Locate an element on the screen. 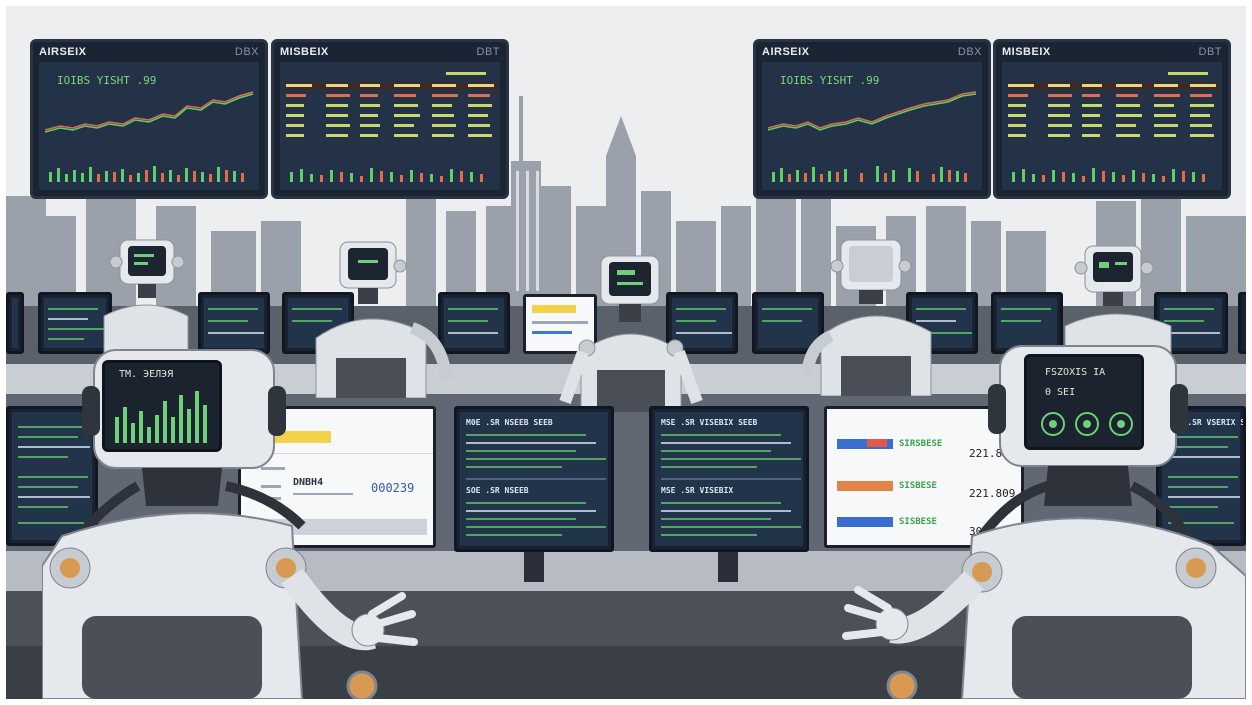 This screenshot has width=1252, height=705. robot-gauge-icons is located at coordinates (1087, 424).